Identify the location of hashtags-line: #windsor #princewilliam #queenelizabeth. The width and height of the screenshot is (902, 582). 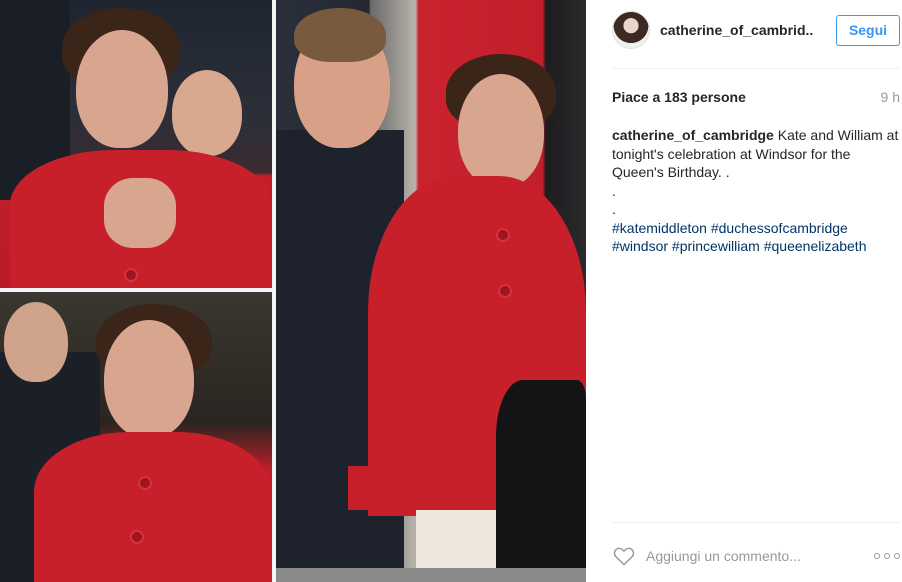
(756, 246).